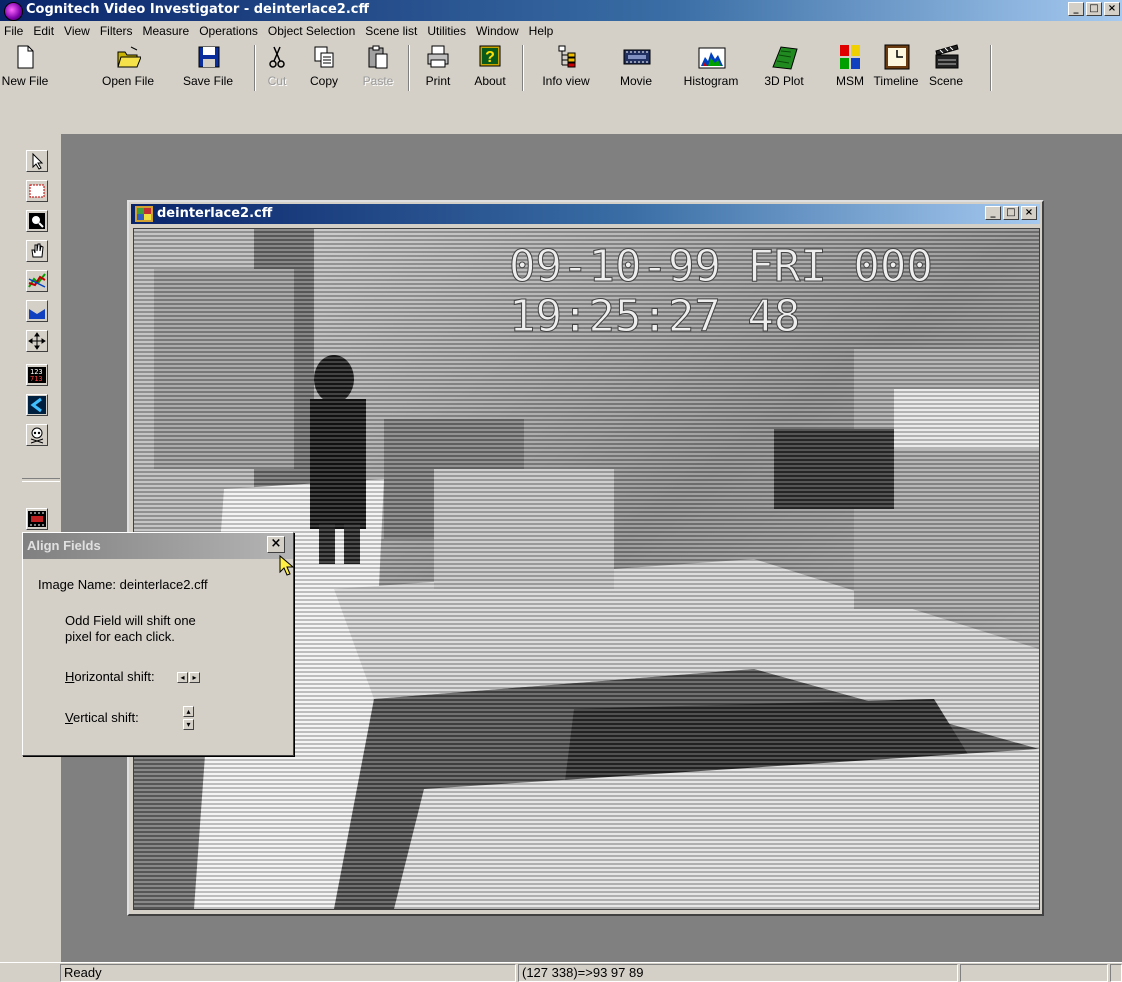  I want to click on info-view-button: Info view, so click(566, 67).